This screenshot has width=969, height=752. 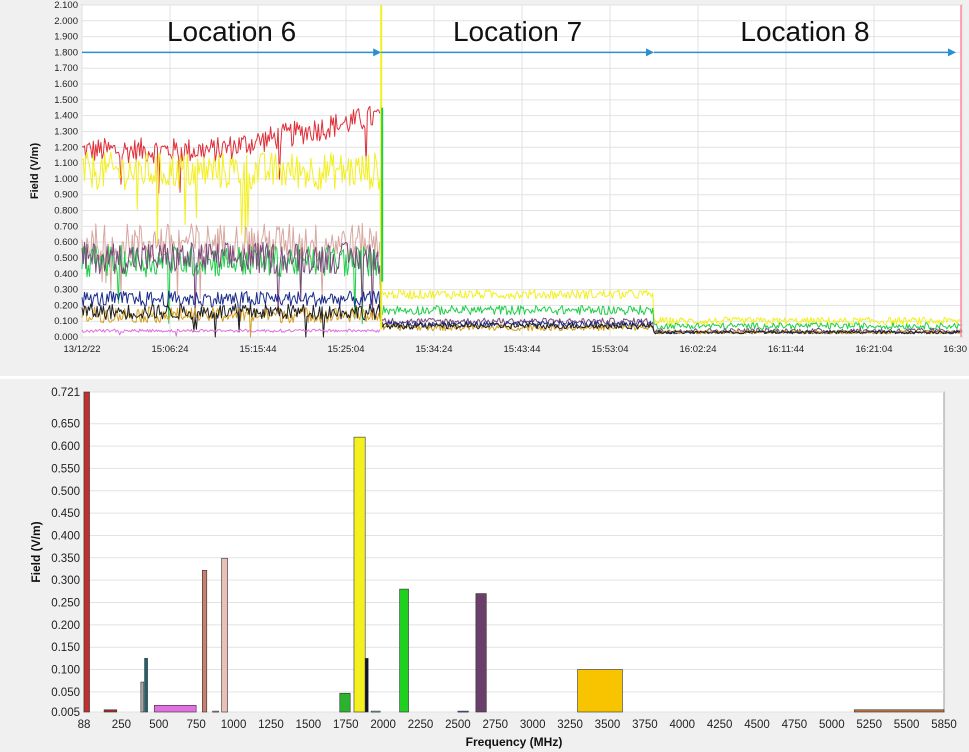 I want to click on chart-a-y-tick-label: 1.300, so click(x=66, y=131).